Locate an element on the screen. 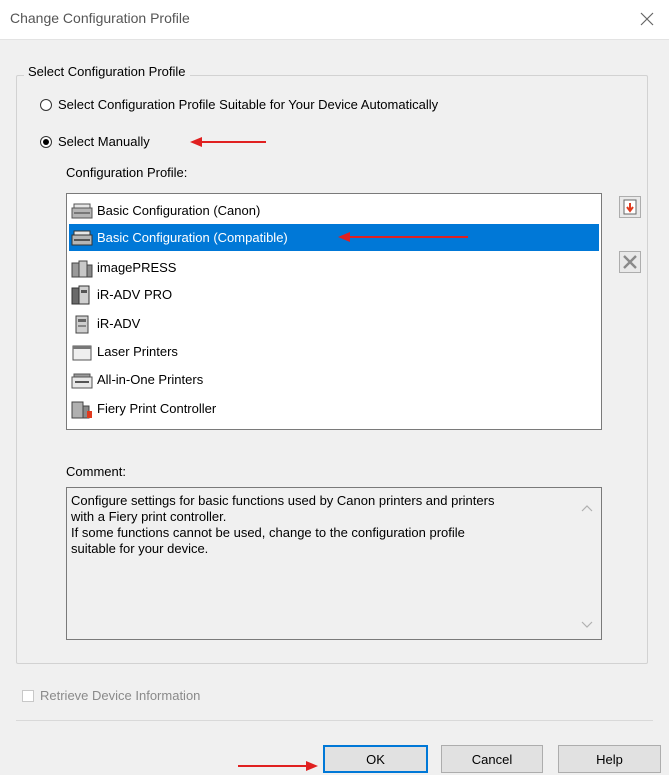 The width and height of the screenshot is (669, 775). import-profile-icon is located at coordinates (630, 207).